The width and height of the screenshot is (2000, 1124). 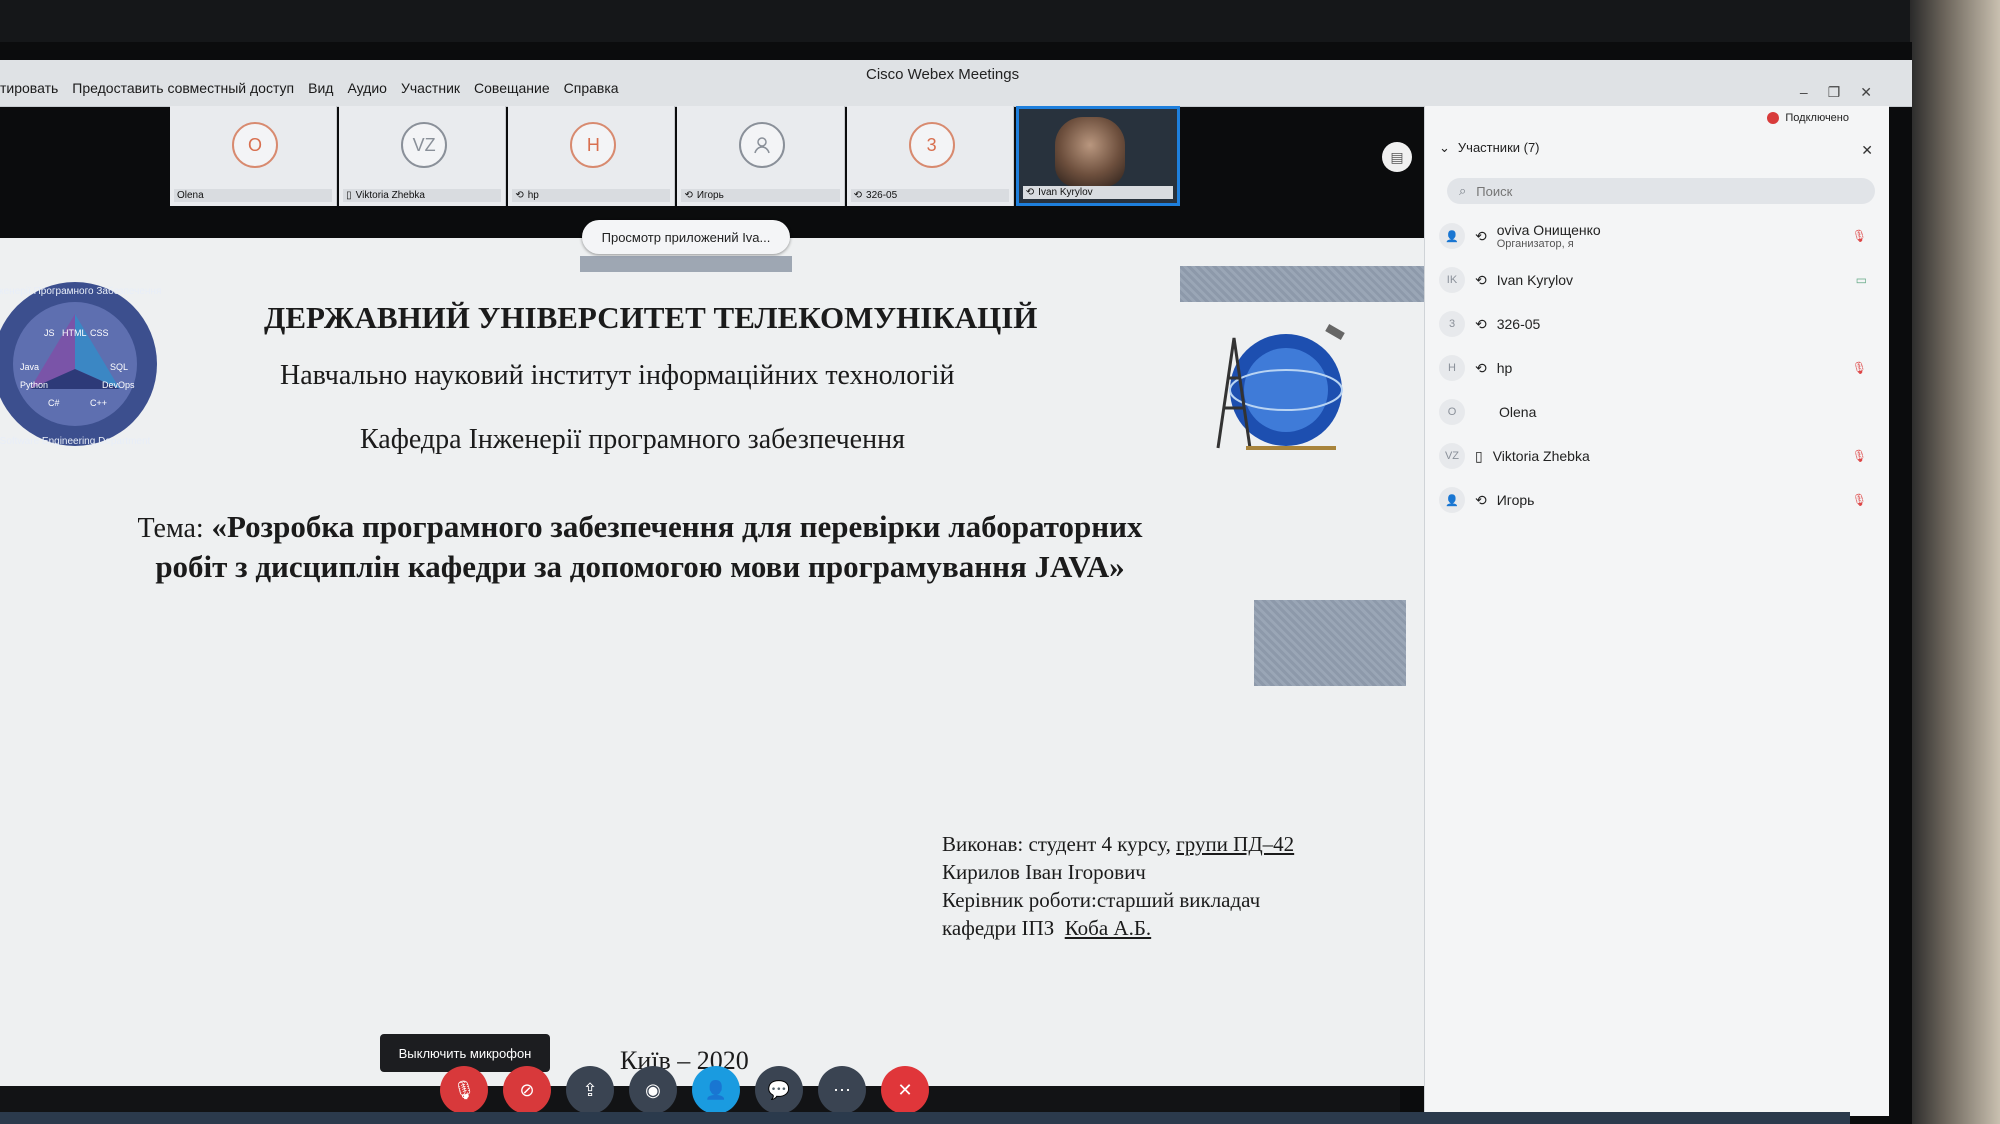 I want to click on tile-name-label: Игорь, so click(x=710, y=195).